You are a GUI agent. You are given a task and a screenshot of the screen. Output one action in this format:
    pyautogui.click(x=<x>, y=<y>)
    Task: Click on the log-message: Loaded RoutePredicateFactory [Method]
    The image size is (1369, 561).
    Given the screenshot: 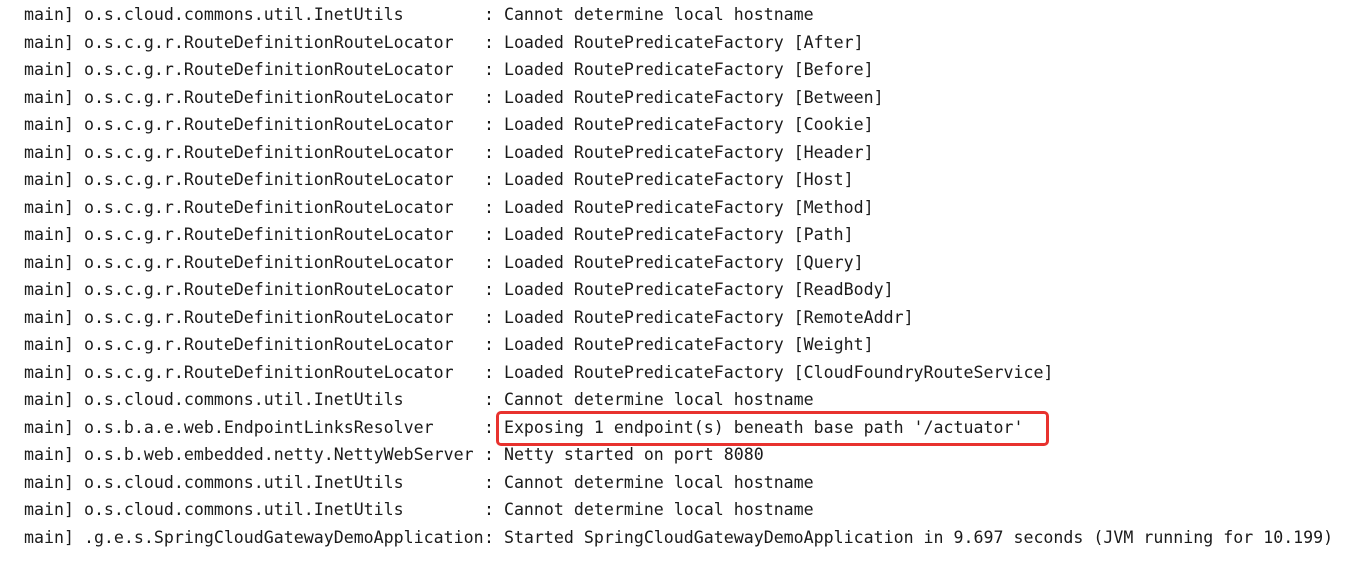 What is the action you would take?
    pyautogui.click(x=688, y=207)
    